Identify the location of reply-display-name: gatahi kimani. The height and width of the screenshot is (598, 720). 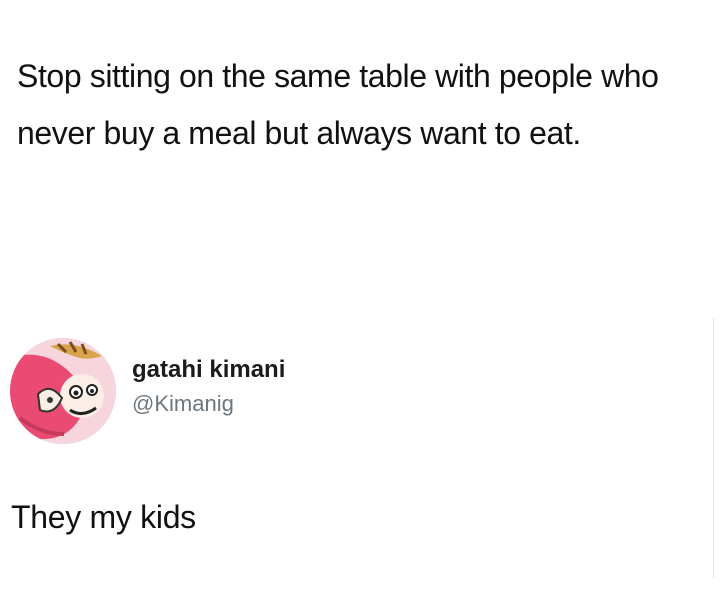
(208, 370).